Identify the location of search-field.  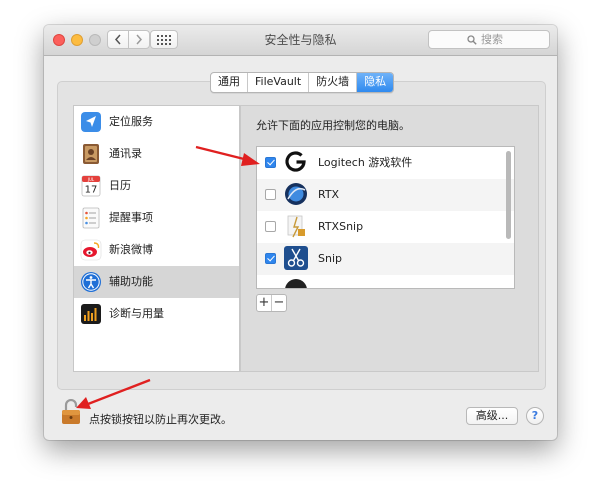
(489, 39).